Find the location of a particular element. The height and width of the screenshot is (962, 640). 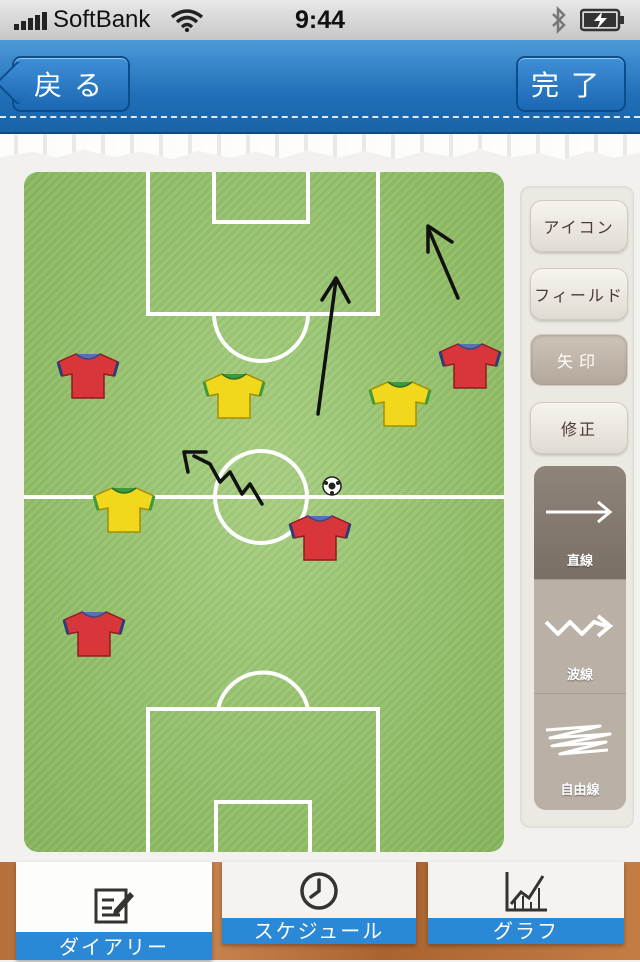

arrow-button: 矢印 is located at coordinates (579, 360).